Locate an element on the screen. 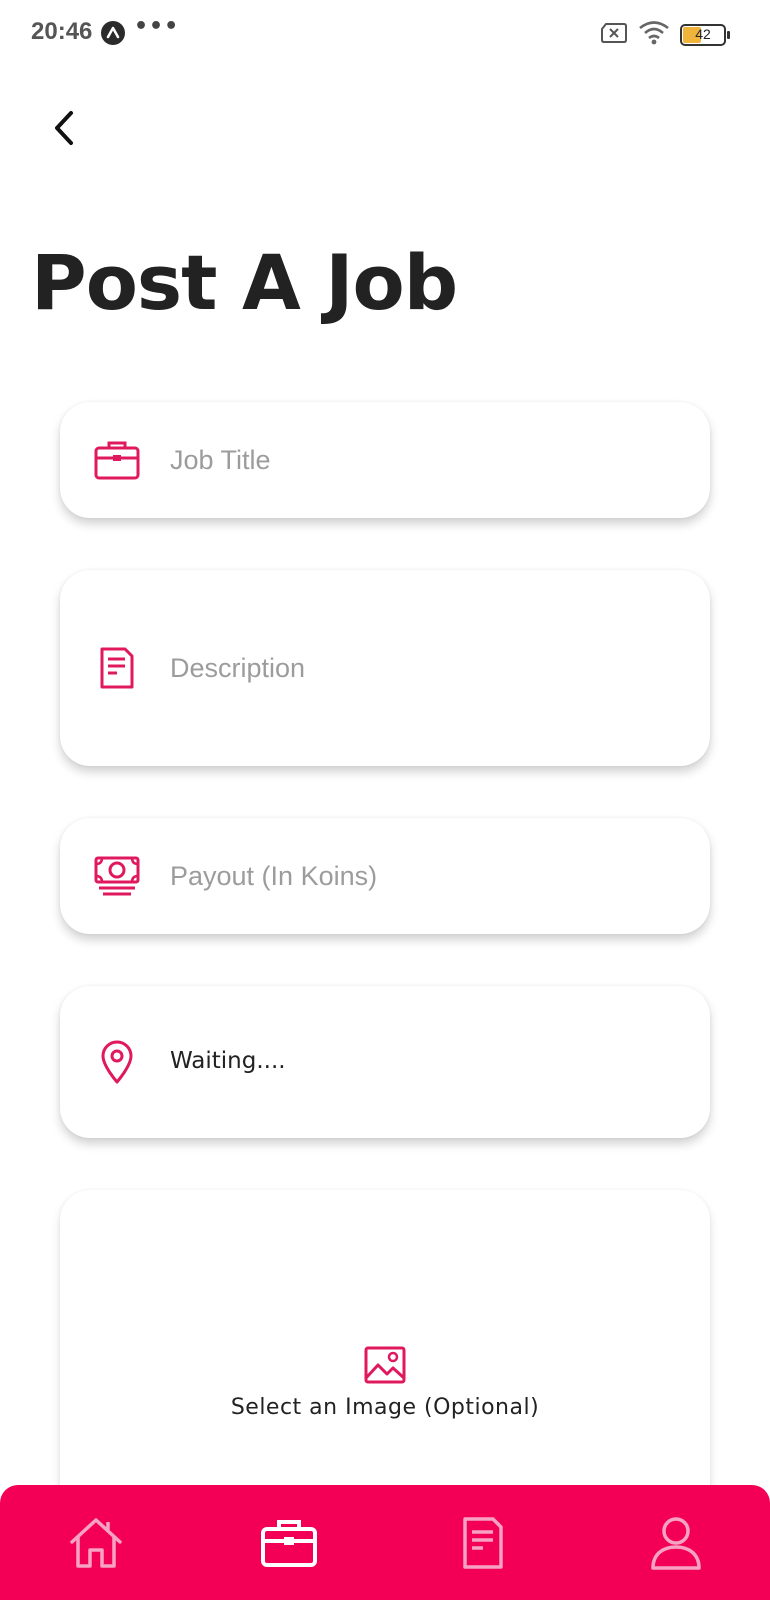  back-button is located at coordinates (64, 128).